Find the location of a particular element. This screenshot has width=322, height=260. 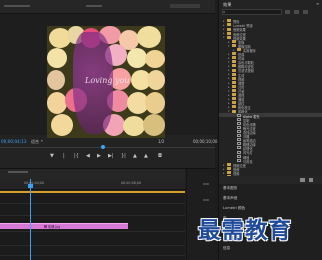

step-forward-icon: ▶| is located at coordinates (111, 156).